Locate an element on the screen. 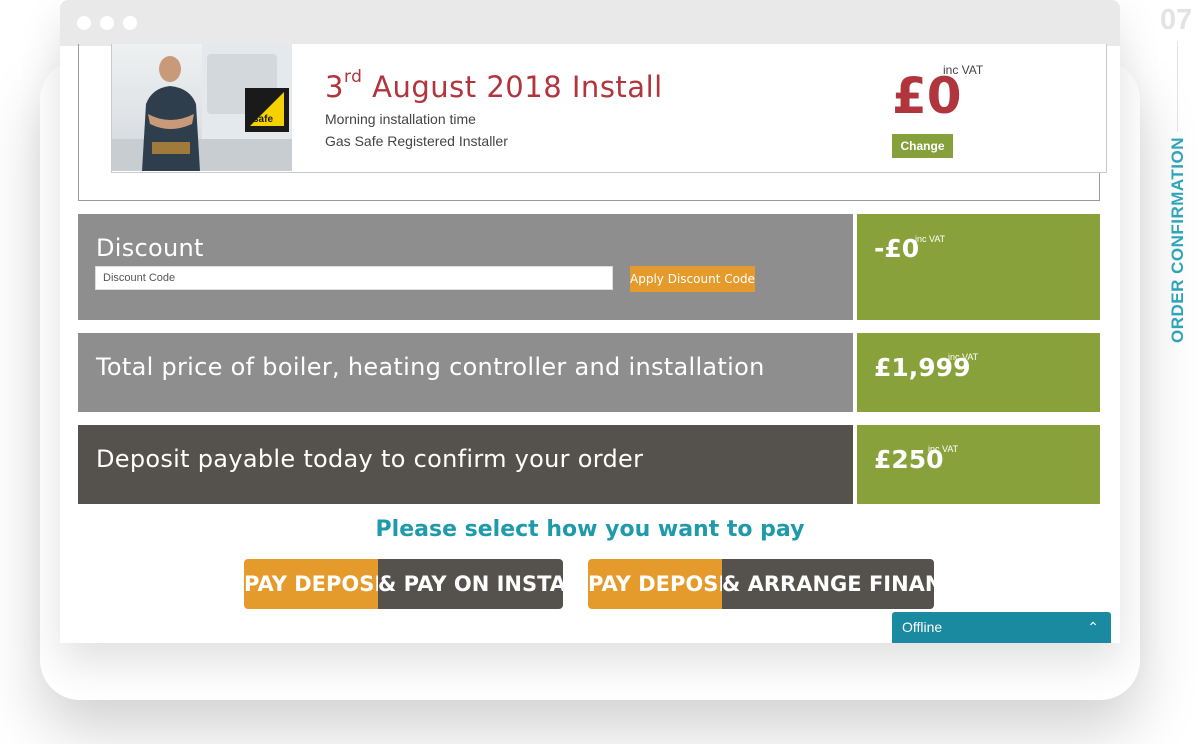  install-date: 3rd August 2018 Install is located at coordinates (494, 85).